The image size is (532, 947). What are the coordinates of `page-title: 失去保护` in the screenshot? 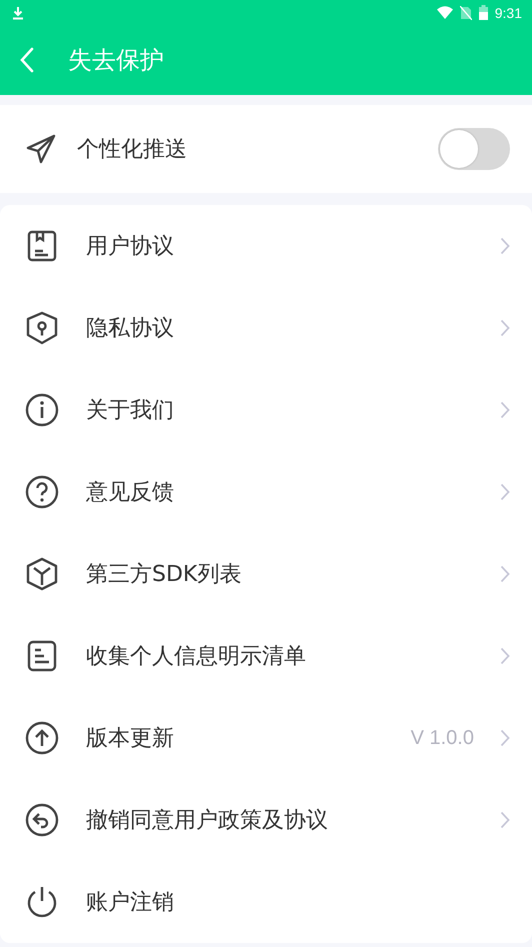 It's located at (116, 60).